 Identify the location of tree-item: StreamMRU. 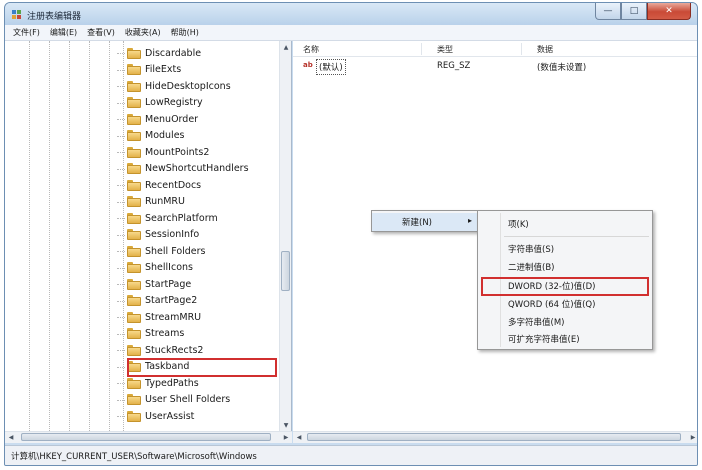
(159, 317).